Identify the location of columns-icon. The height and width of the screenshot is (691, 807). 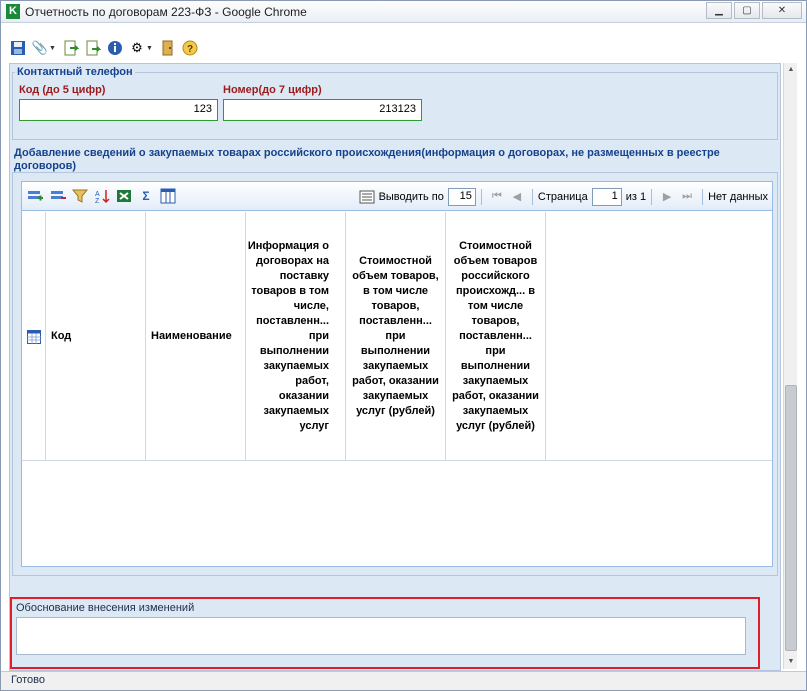
(168, 196).